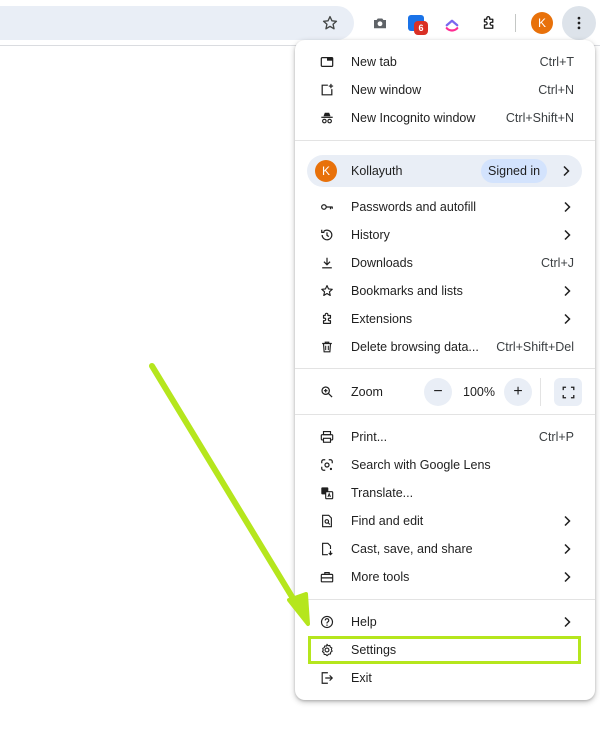  Describe the element at coordinates (421, 28) in the screenshot. I see `extension-badge: 6` at that location.